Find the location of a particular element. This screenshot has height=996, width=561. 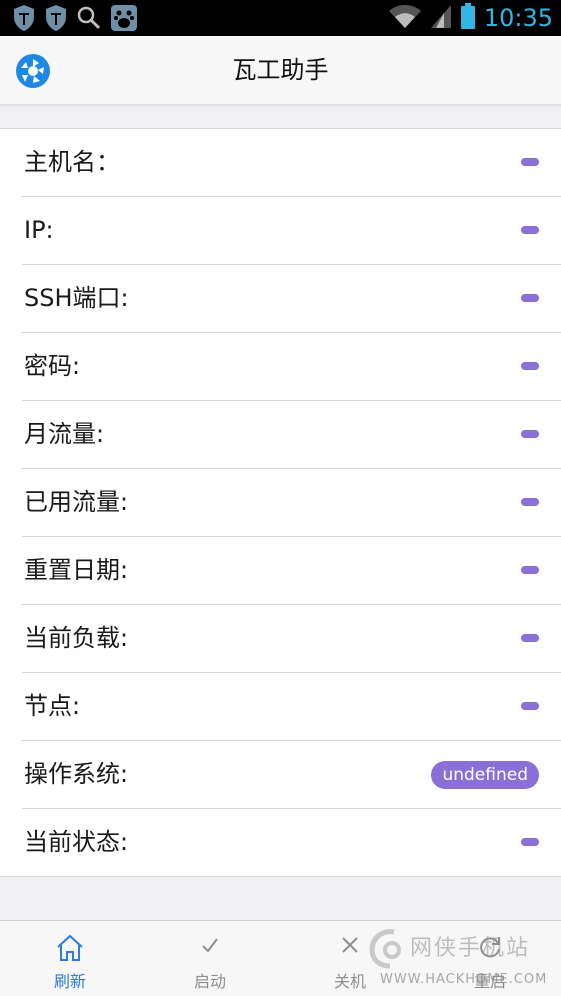

restart-icon is located at coordinates (490, 949).